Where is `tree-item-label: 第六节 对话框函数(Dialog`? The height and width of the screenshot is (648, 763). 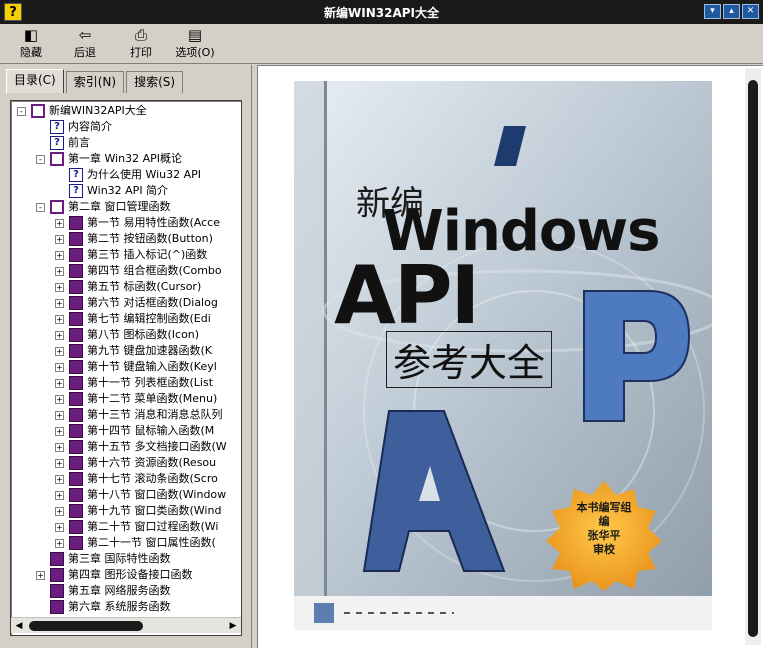 tree-item-label: 第六节 对话框函数(Dialog is located at coordinates (152, 302).